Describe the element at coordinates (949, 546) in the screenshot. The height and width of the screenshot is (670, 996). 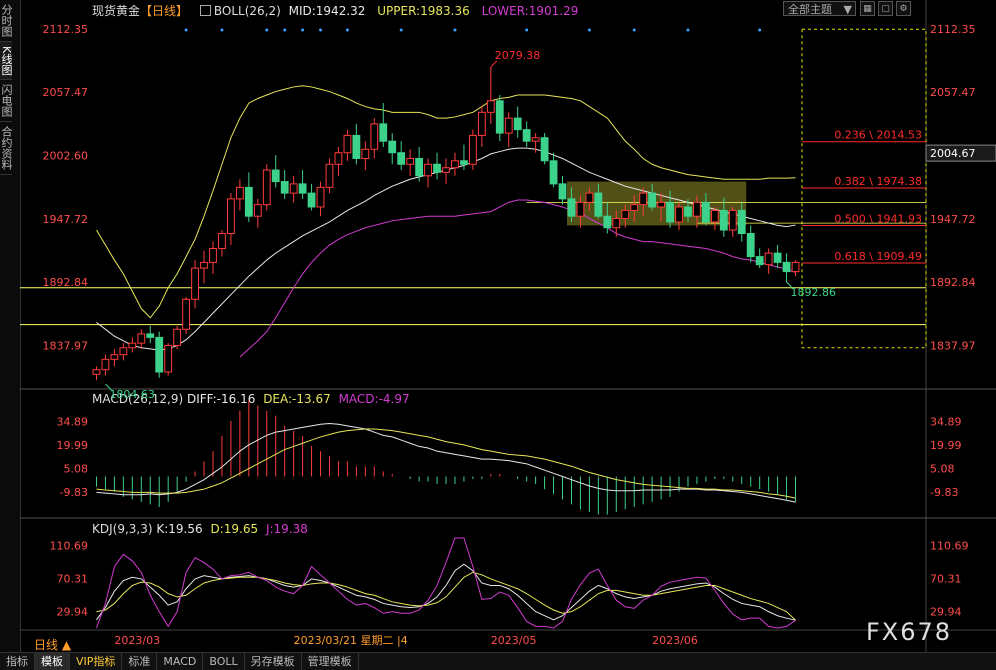
I see `kdj-tick-label: 110.69` at that location.